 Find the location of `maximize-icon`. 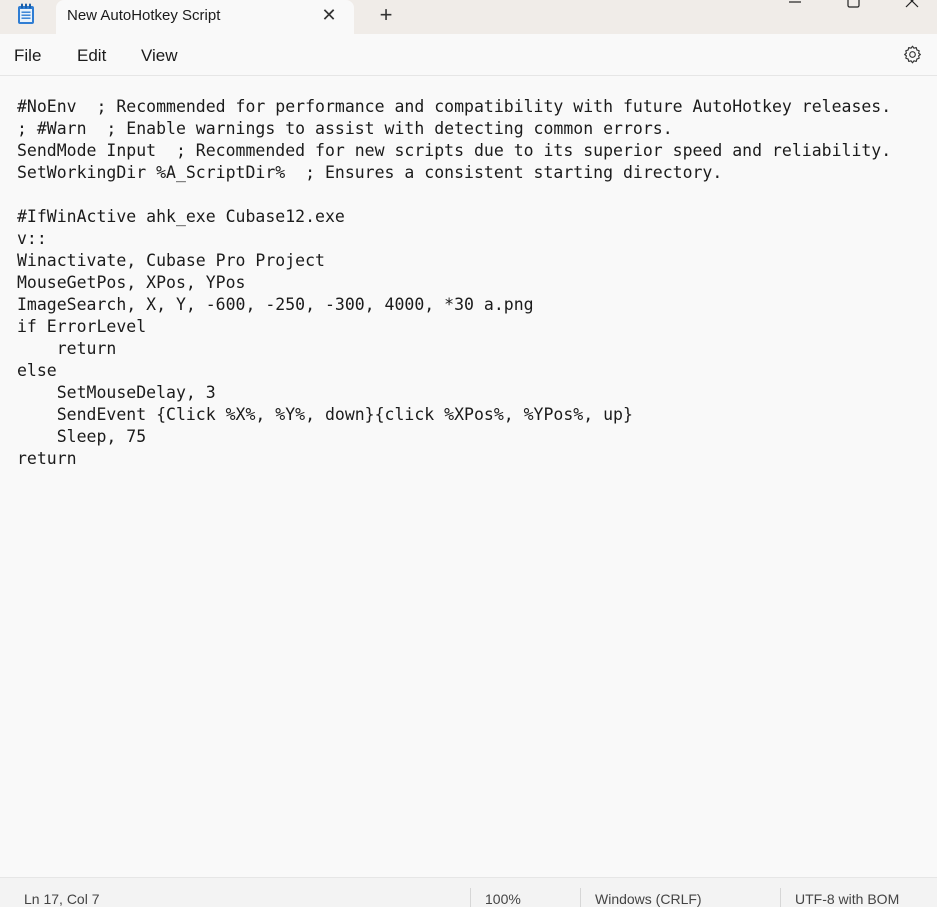

maximize-icon is located at coordinates (853, 6).